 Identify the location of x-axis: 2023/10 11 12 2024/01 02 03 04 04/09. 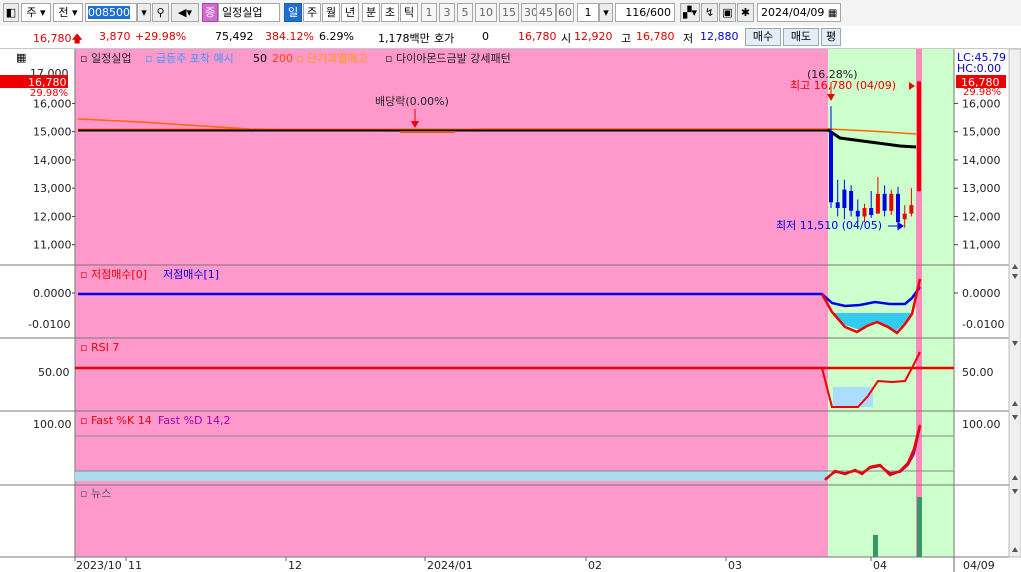
(535, 565).